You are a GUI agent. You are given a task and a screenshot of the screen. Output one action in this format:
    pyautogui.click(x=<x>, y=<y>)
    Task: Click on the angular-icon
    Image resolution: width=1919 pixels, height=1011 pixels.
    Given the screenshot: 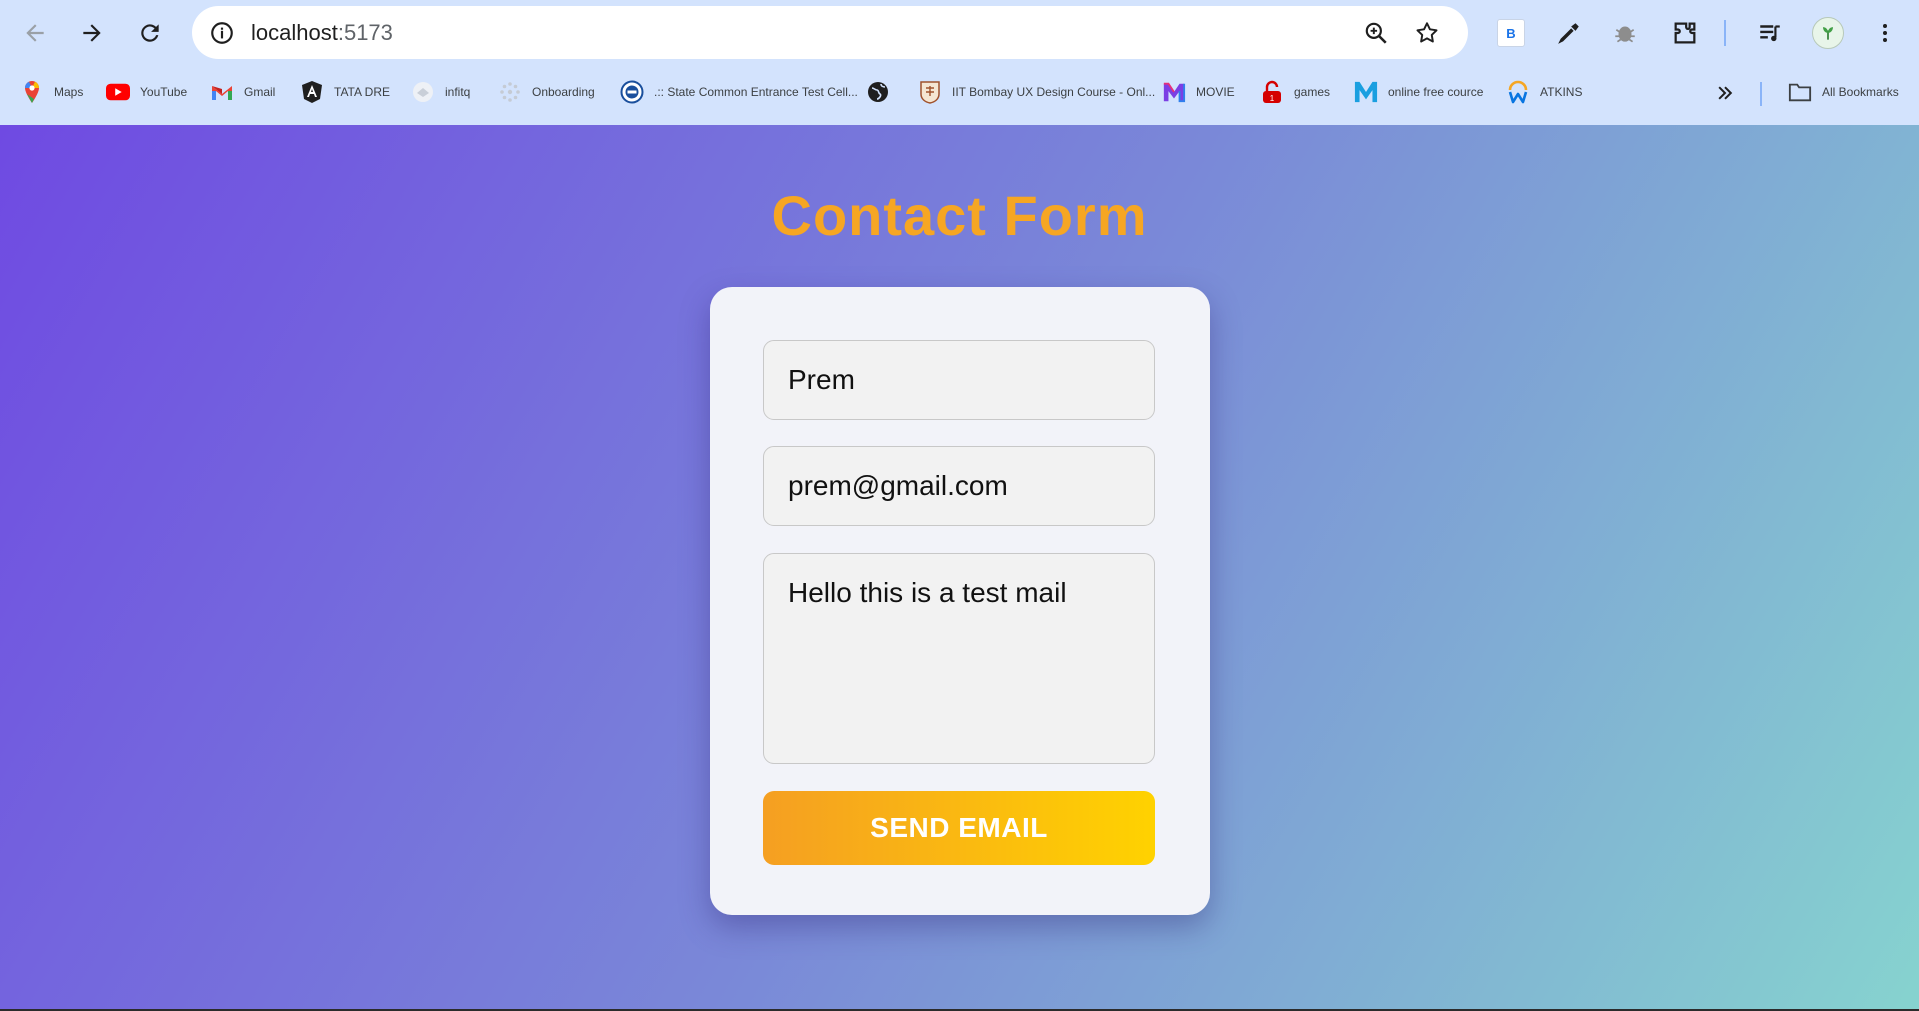 What is the action you would take?
    pyautogui.click(x=312, y=92)
    